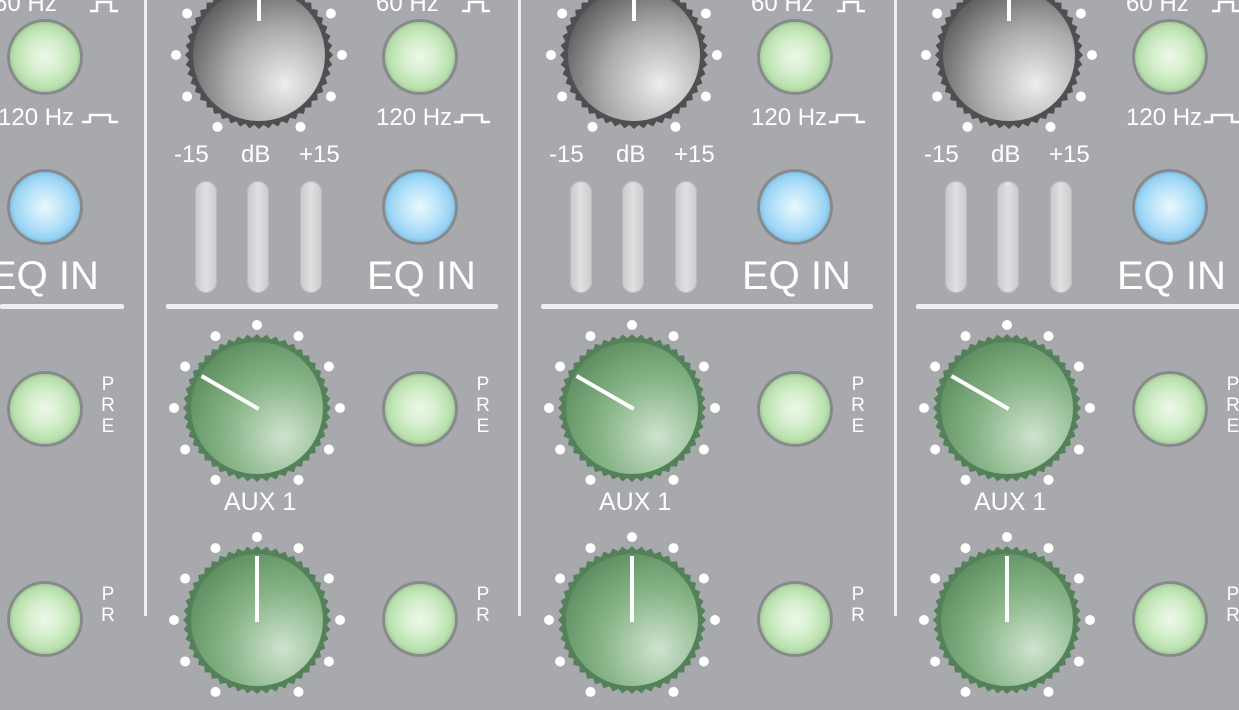 This screenshot has width=1239, height=710. What do you see at coordinates (191, 154) in the screenshot?
I see `db-min-label: -15` at bounding box center [191, 154].